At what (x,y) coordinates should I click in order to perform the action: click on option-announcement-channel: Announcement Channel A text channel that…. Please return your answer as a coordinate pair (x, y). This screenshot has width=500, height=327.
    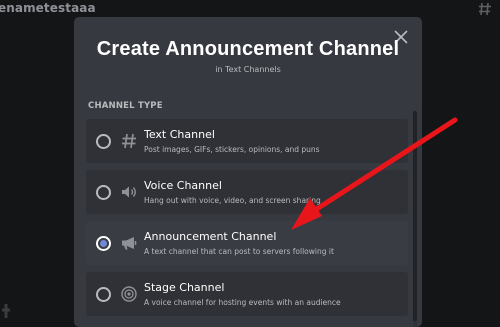
    Looking at the image, I should click on (247, 243).